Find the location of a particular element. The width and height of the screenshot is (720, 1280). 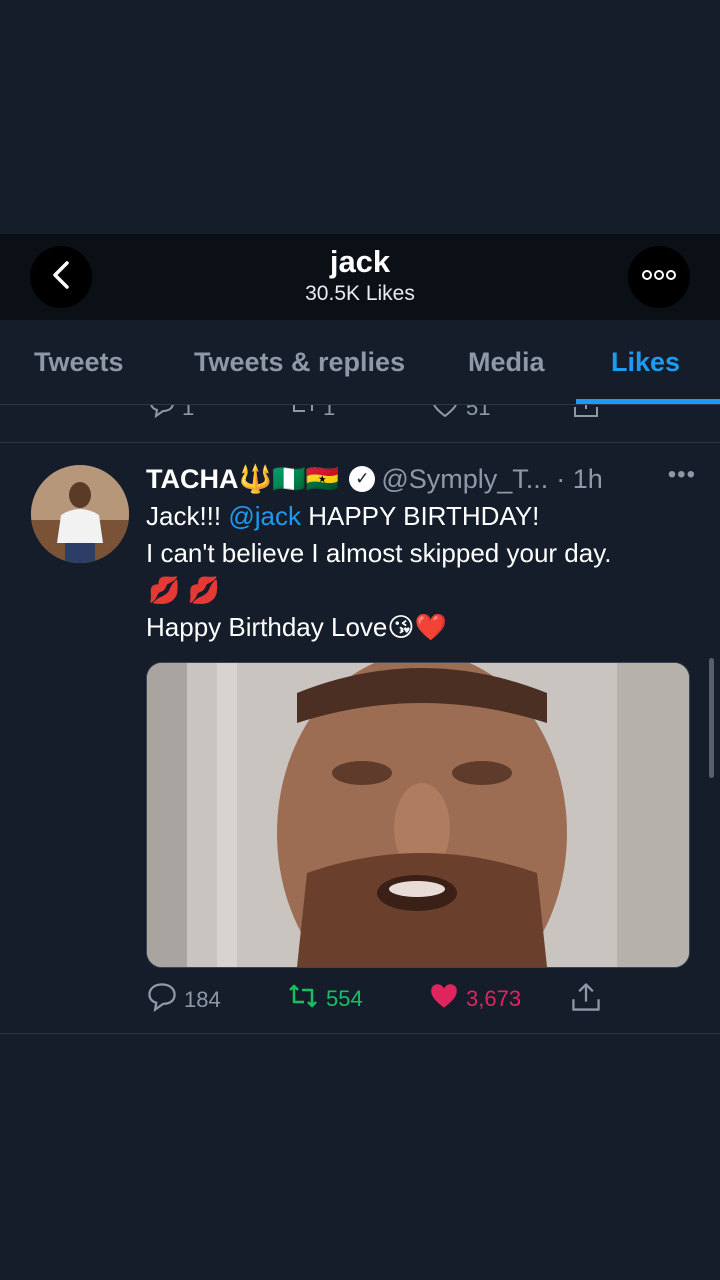

more-horizontal-icon is located at coordinates (659, 277).